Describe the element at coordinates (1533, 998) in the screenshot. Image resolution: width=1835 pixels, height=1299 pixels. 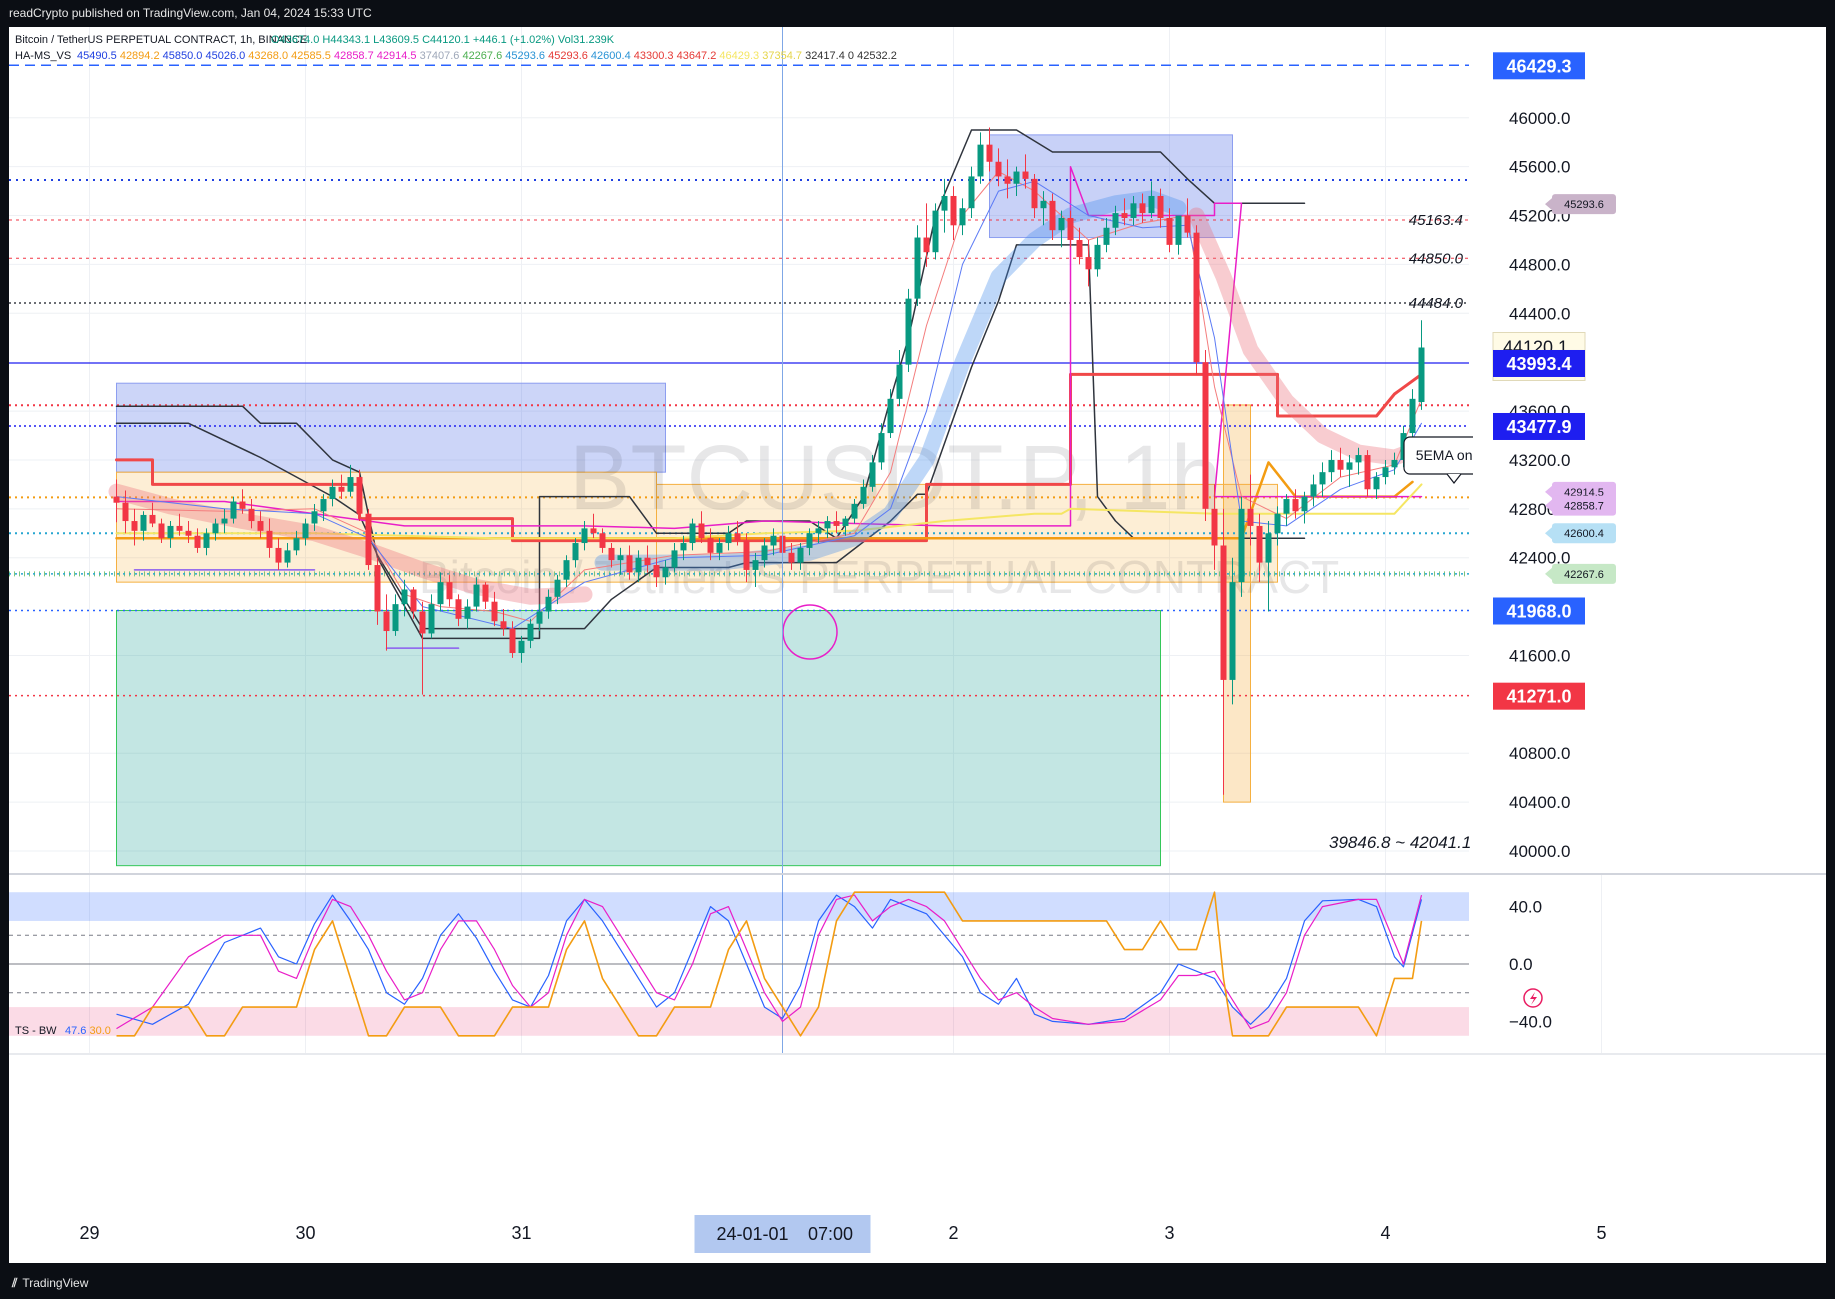
I see `alert-icon` at that location.